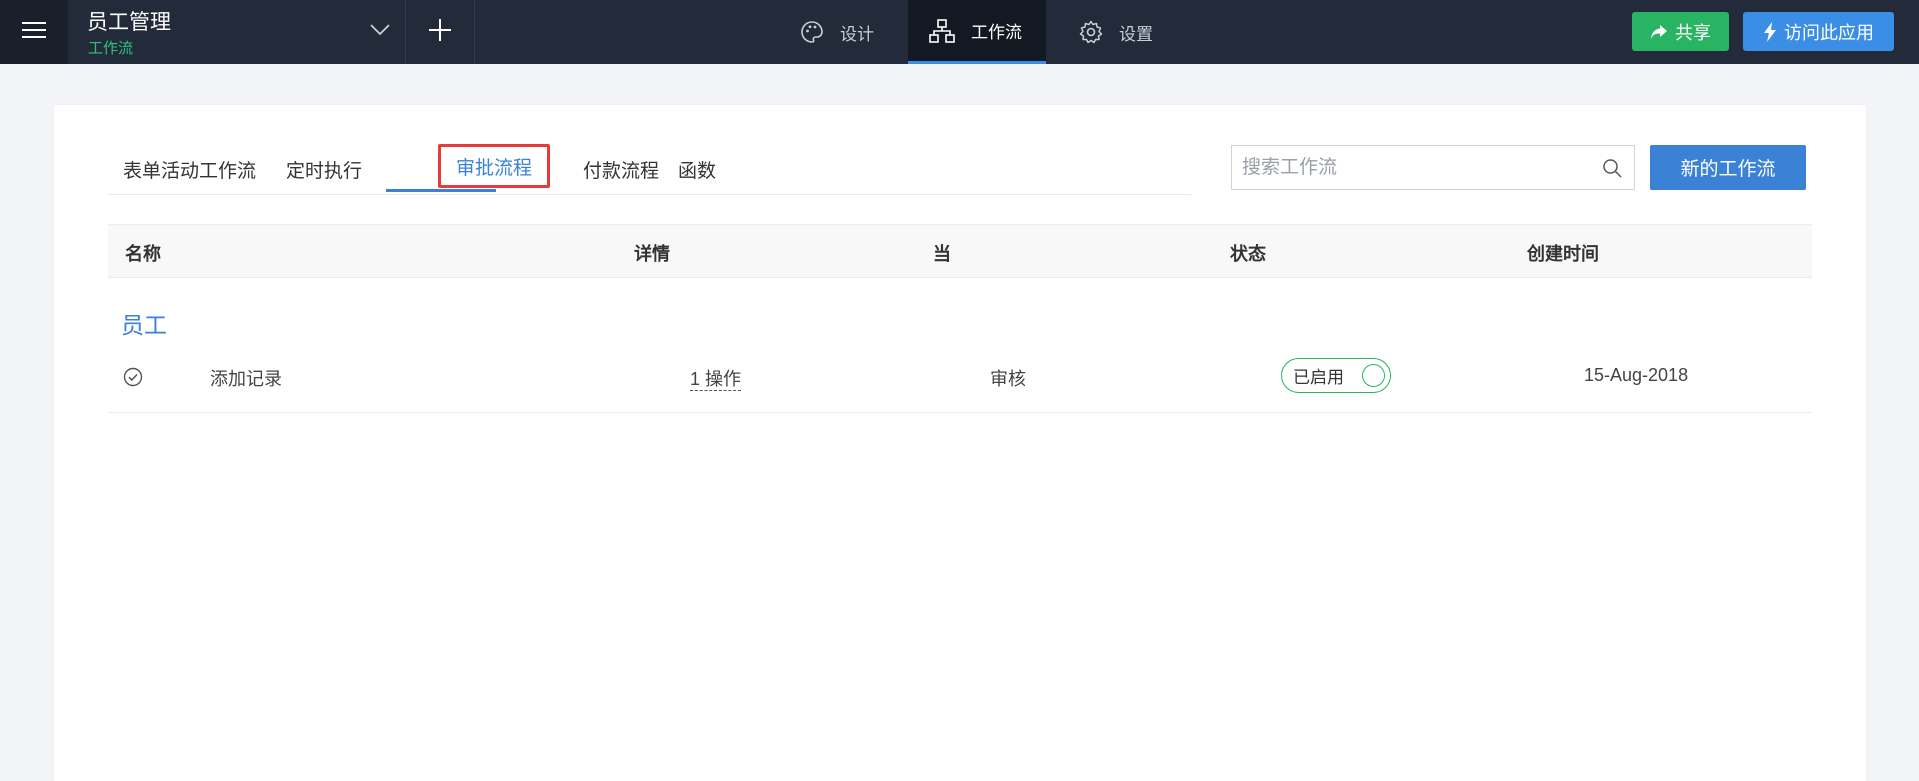  What do you see at coordinates (1728, 167) in the screenshot?
I see `new-workflow-button: 新的工作流` at bounding box center [1728, 167].